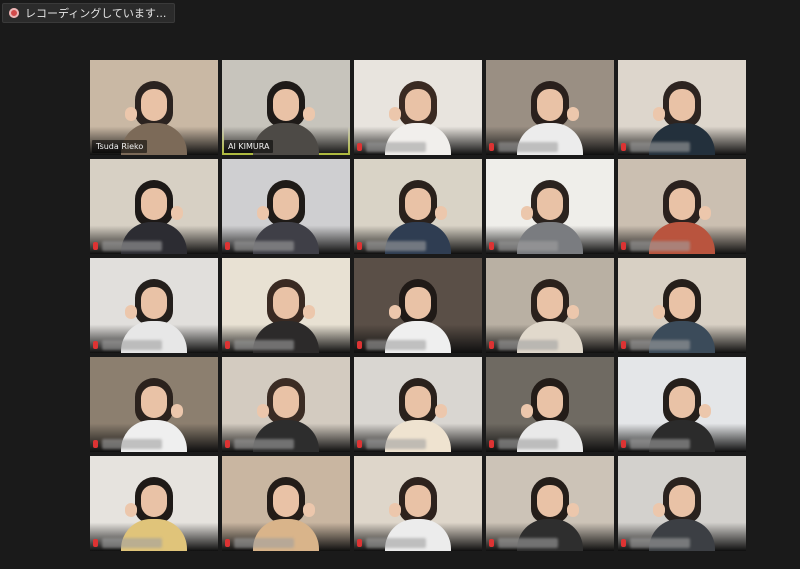  What do you see at coordinates (154, 107) in the screenshot?
I see `participant-tile: Tsuda Rieko` at bounding box center [154, 107].